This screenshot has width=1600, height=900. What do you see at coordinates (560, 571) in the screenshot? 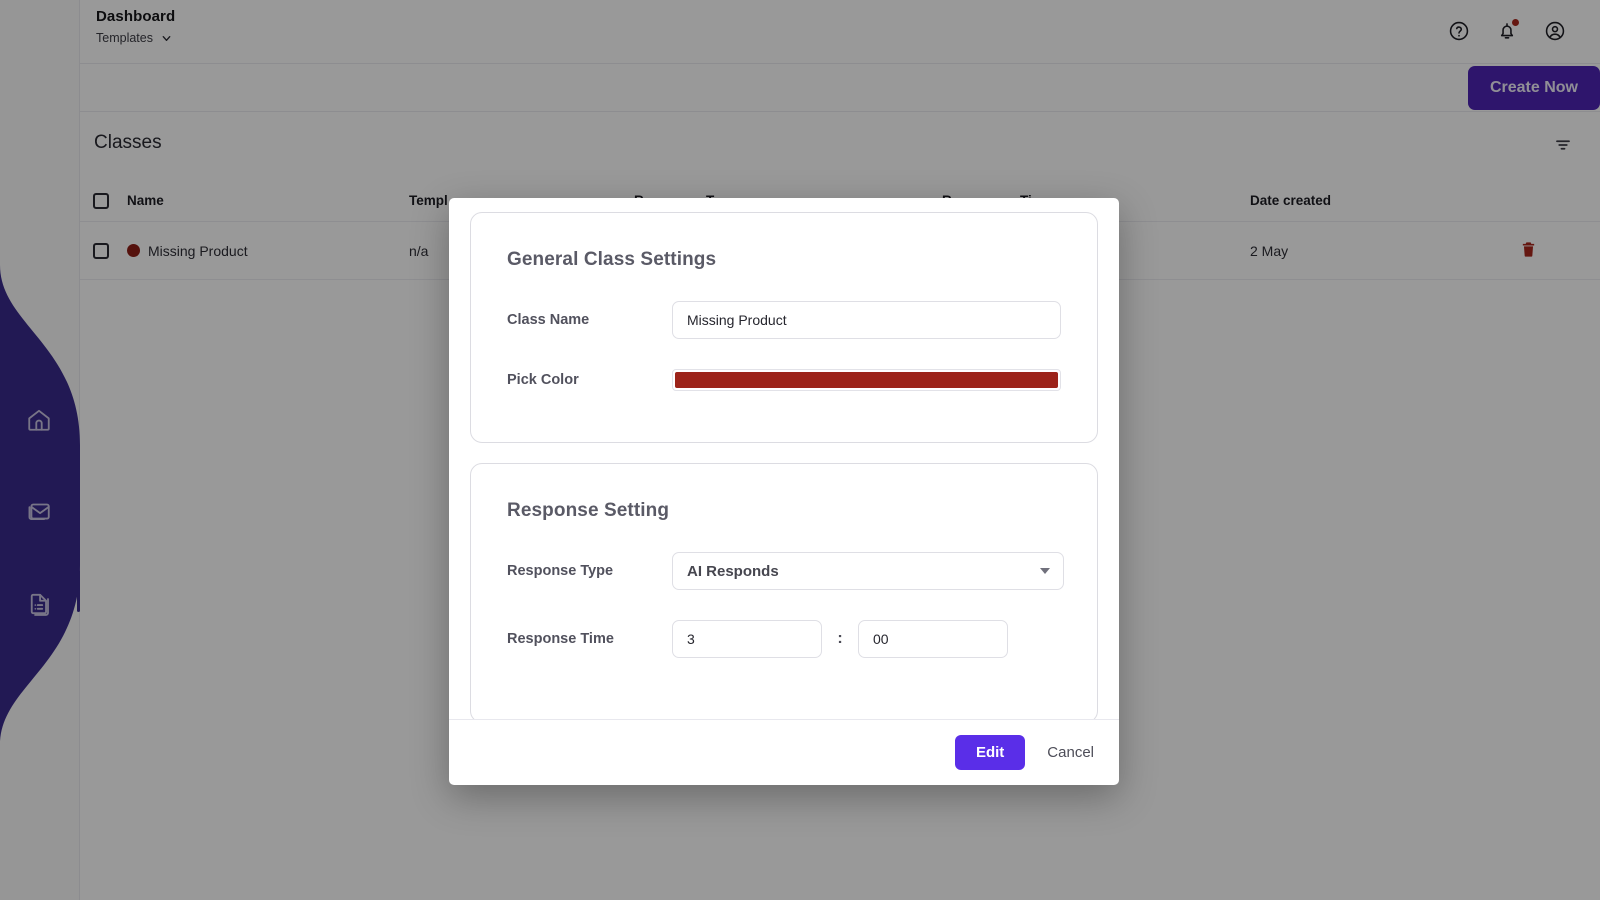
I see `response-type-label: Response Type` at bounding box center [560, 571].